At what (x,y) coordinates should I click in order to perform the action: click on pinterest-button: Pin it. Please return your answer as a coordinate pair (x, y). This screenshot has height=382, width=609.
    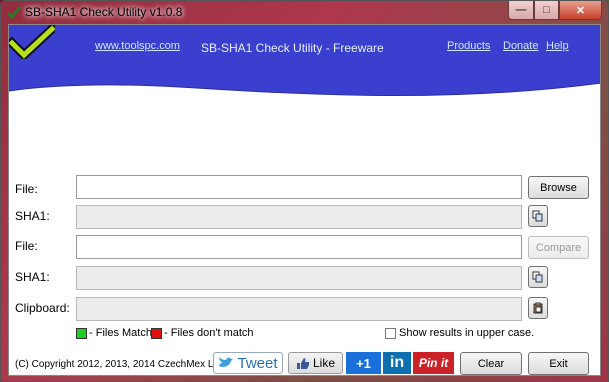
    Looking at the image, I should click on (433, 363).